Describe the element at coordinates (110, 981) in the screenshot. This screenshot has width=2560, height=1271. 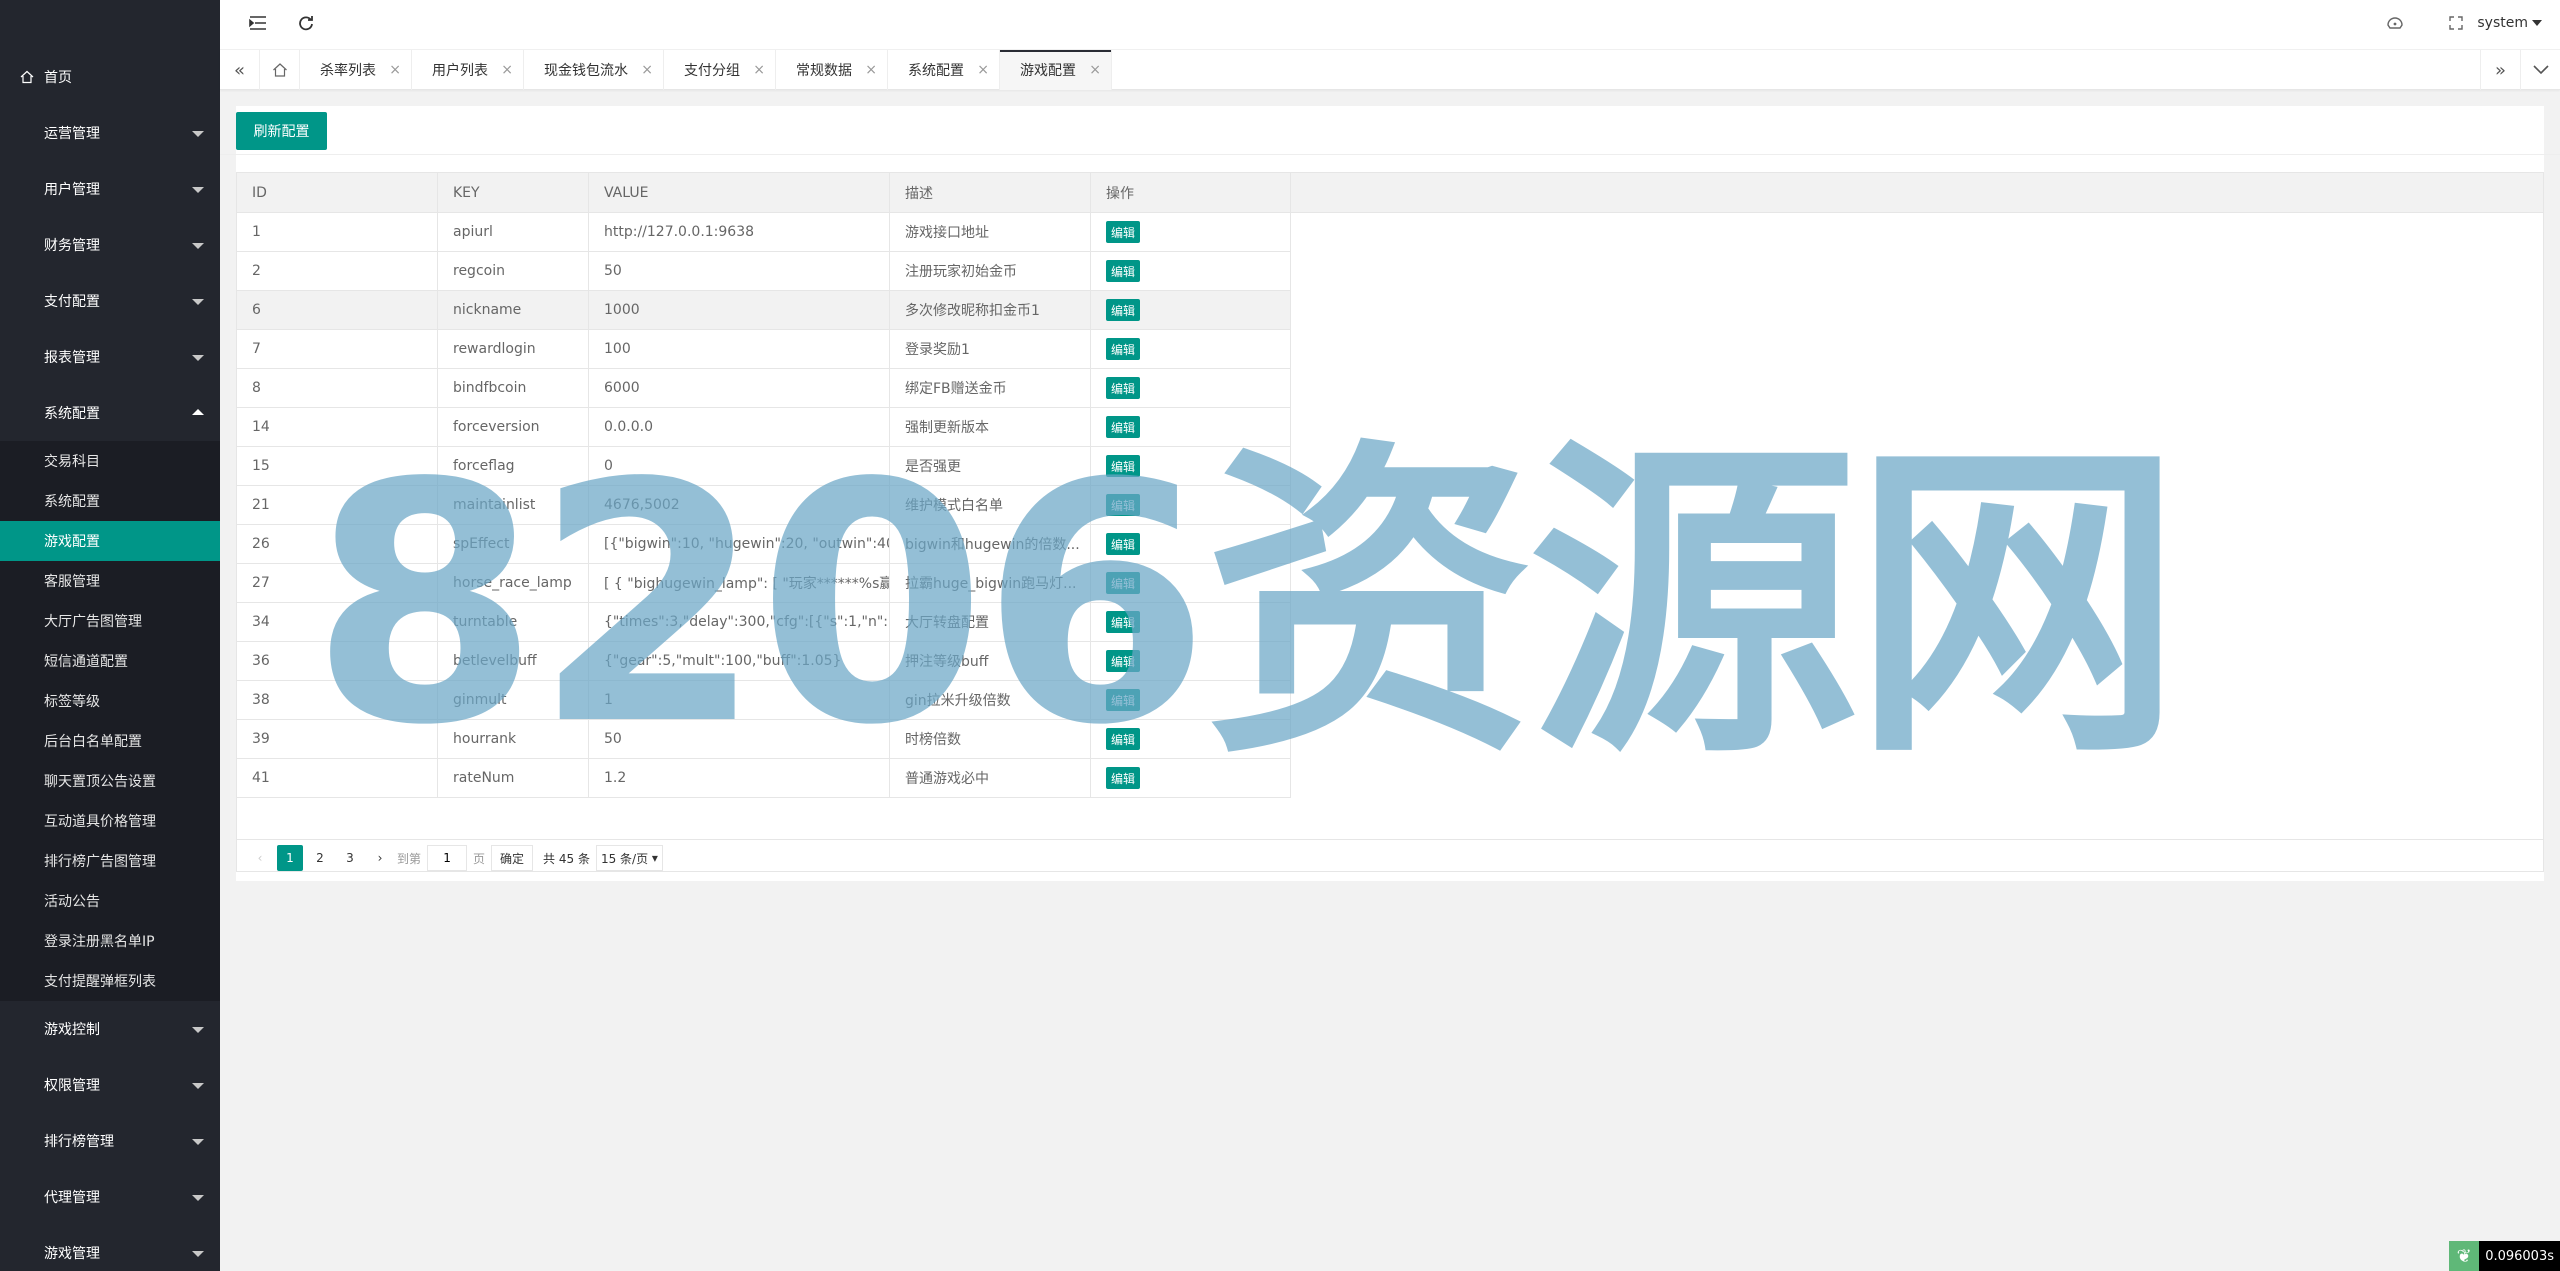
I see `sidebar-item-13: 支付提醒弹框列表` at that location.